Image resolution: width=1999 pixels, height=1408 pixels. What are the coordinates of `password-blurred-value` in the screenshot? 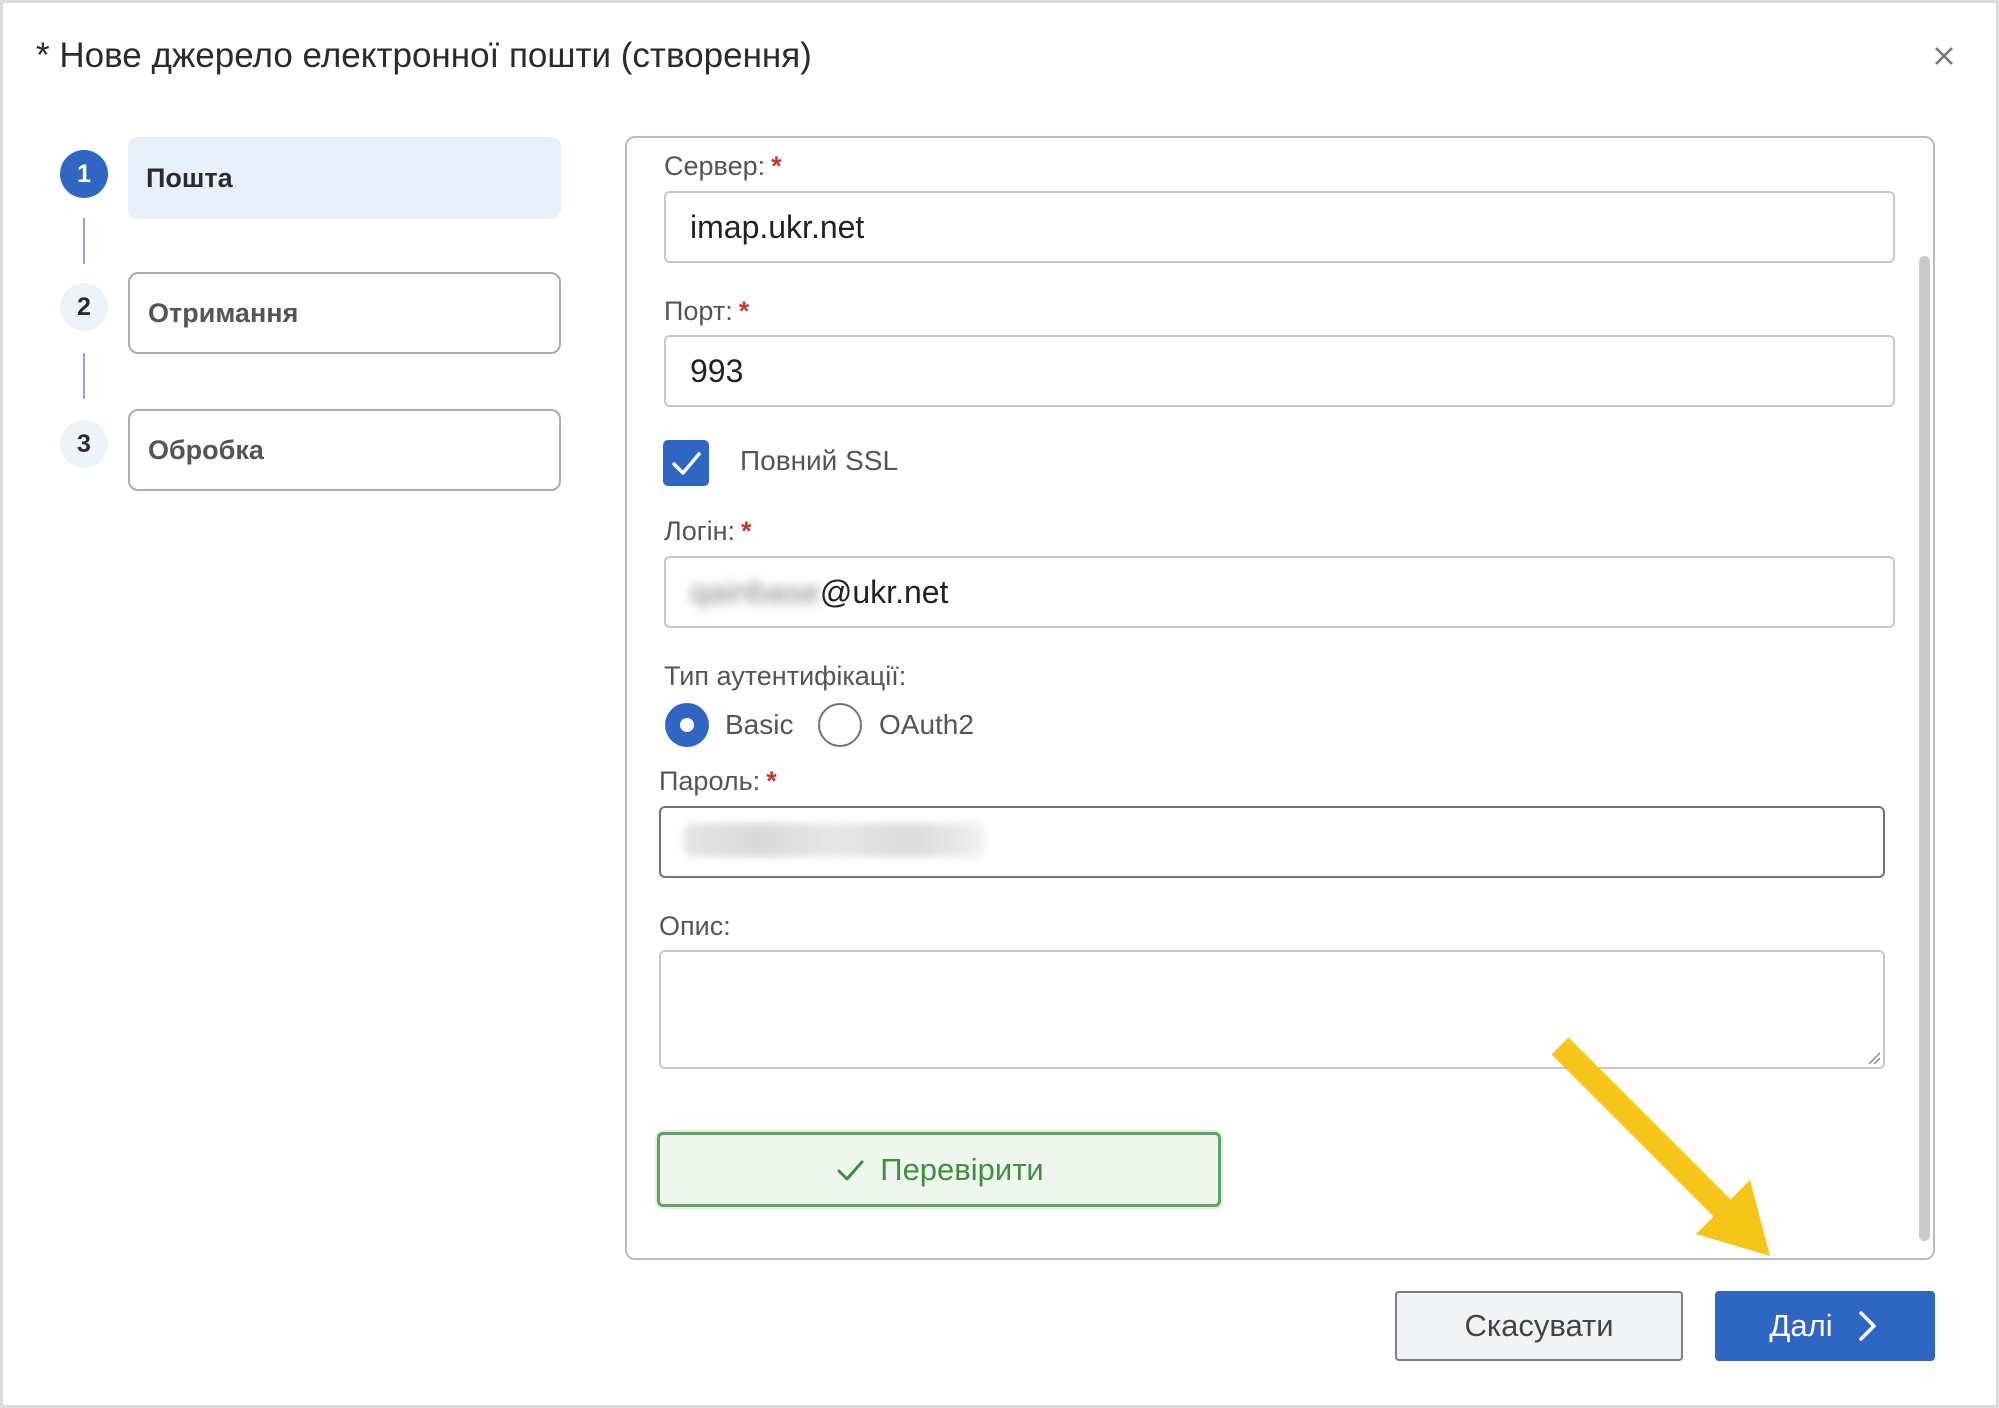 It's located at (834, 840).